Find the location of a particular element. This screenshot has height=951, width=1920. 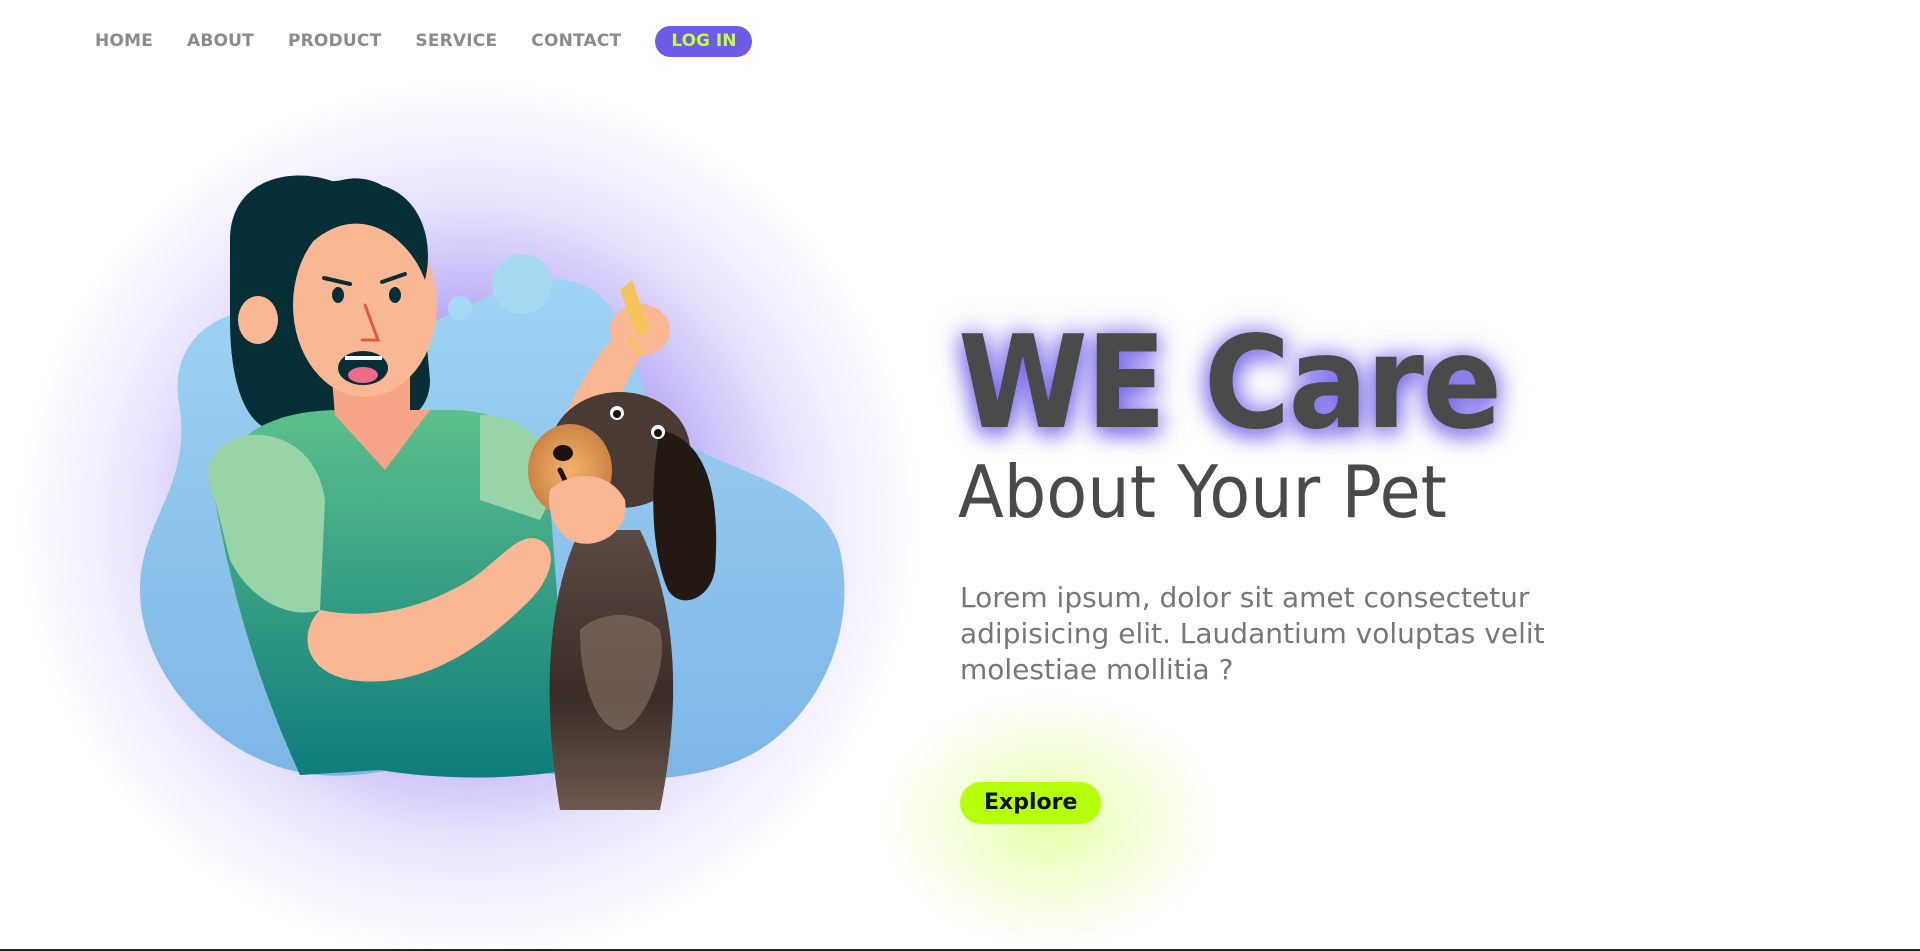

explore-wrapper: Explore is located at coordinates (1031, 803).